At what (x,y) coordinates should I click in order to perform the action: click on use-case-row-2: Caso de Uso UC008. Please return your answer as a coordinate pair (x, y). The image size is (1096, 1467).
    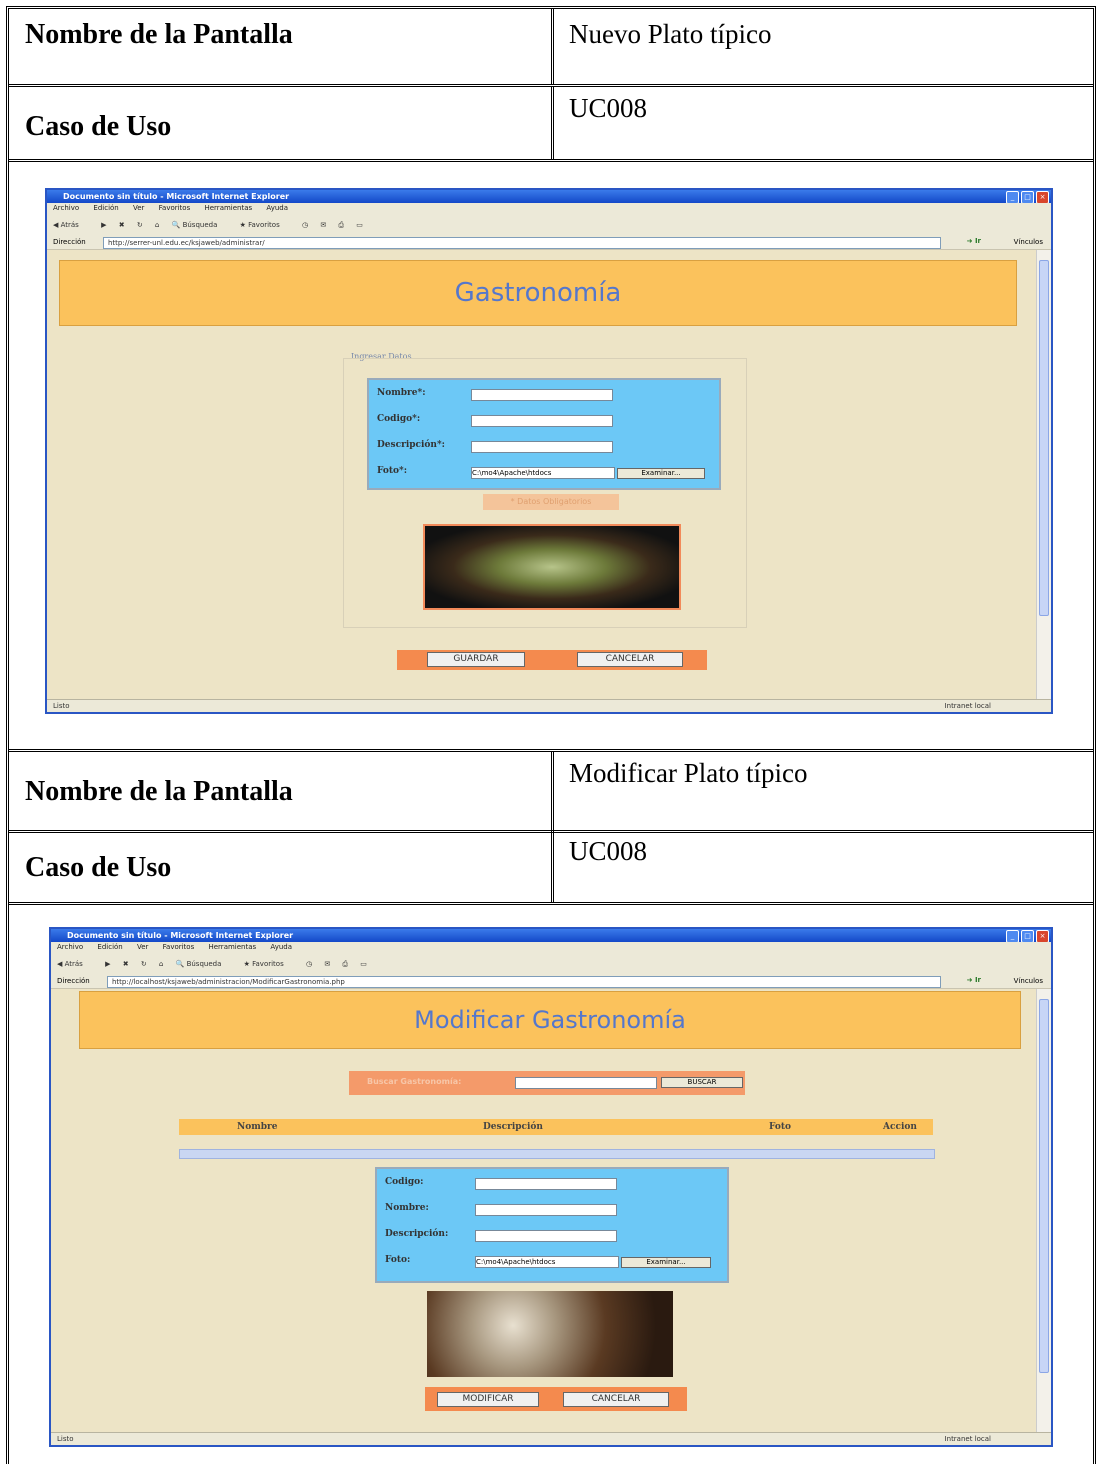
    Looking at the image, I should click on (551, 867).